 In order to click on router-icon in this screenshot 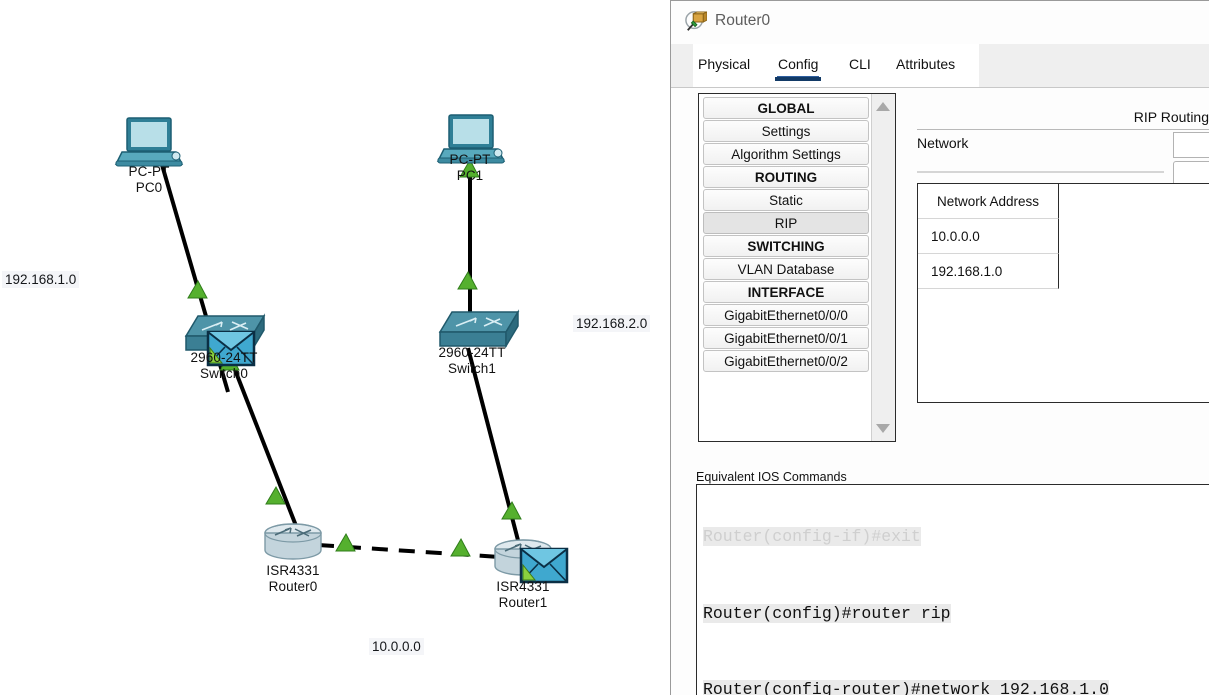, I will do `click(293, 541)`.